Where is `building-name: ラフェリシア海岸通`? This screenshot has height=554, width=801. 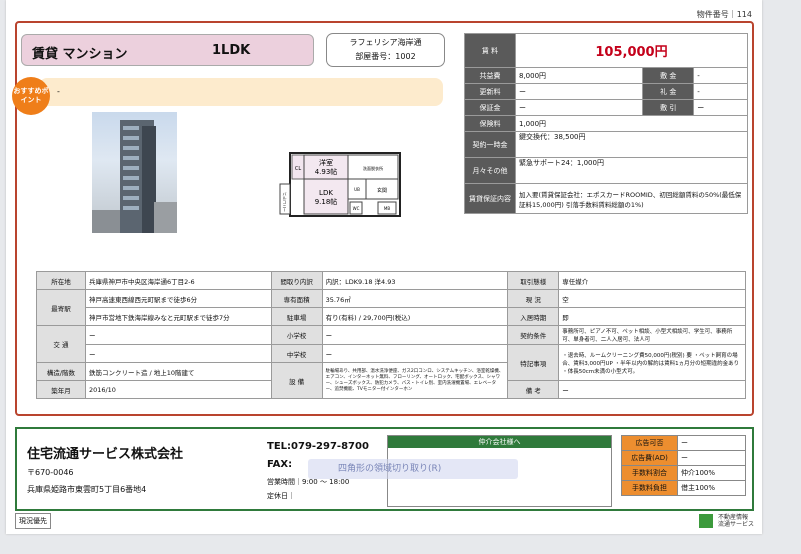 building-name: ラフェリシア海岸通 is located at coordinates (385, 42).